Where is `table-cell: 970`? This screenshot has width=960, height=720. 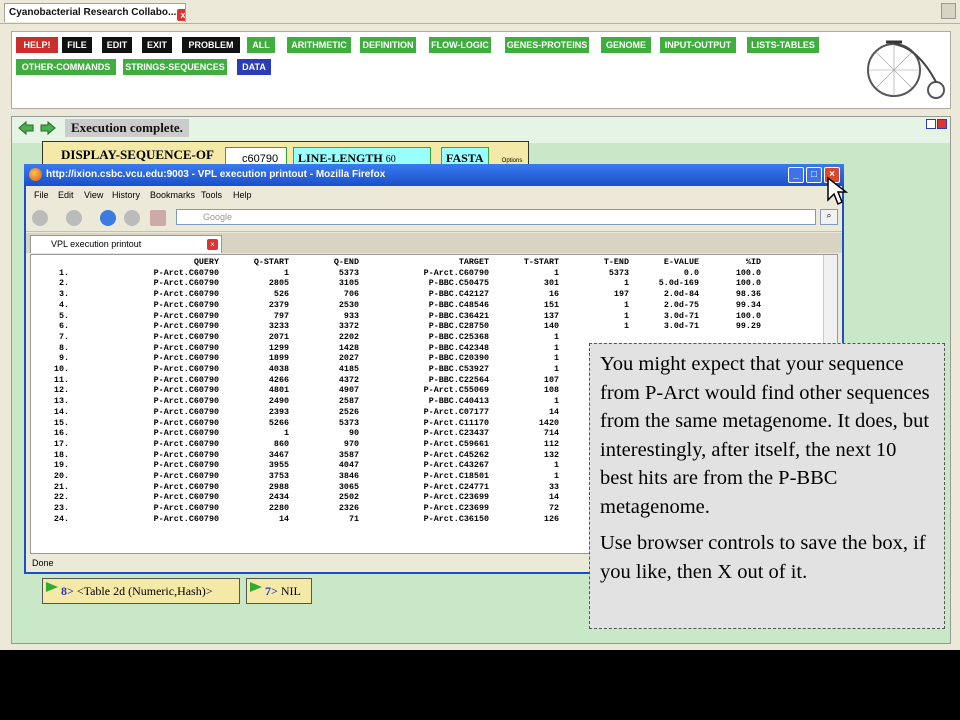 table-cell: 970 is located at coordinates (351, 443).